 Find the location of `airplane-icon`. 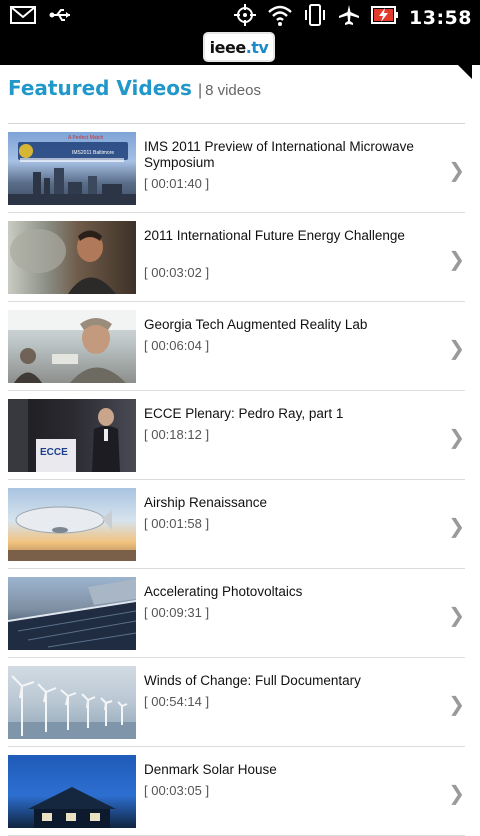

airplane-icon is located at coordinates (349, 17).